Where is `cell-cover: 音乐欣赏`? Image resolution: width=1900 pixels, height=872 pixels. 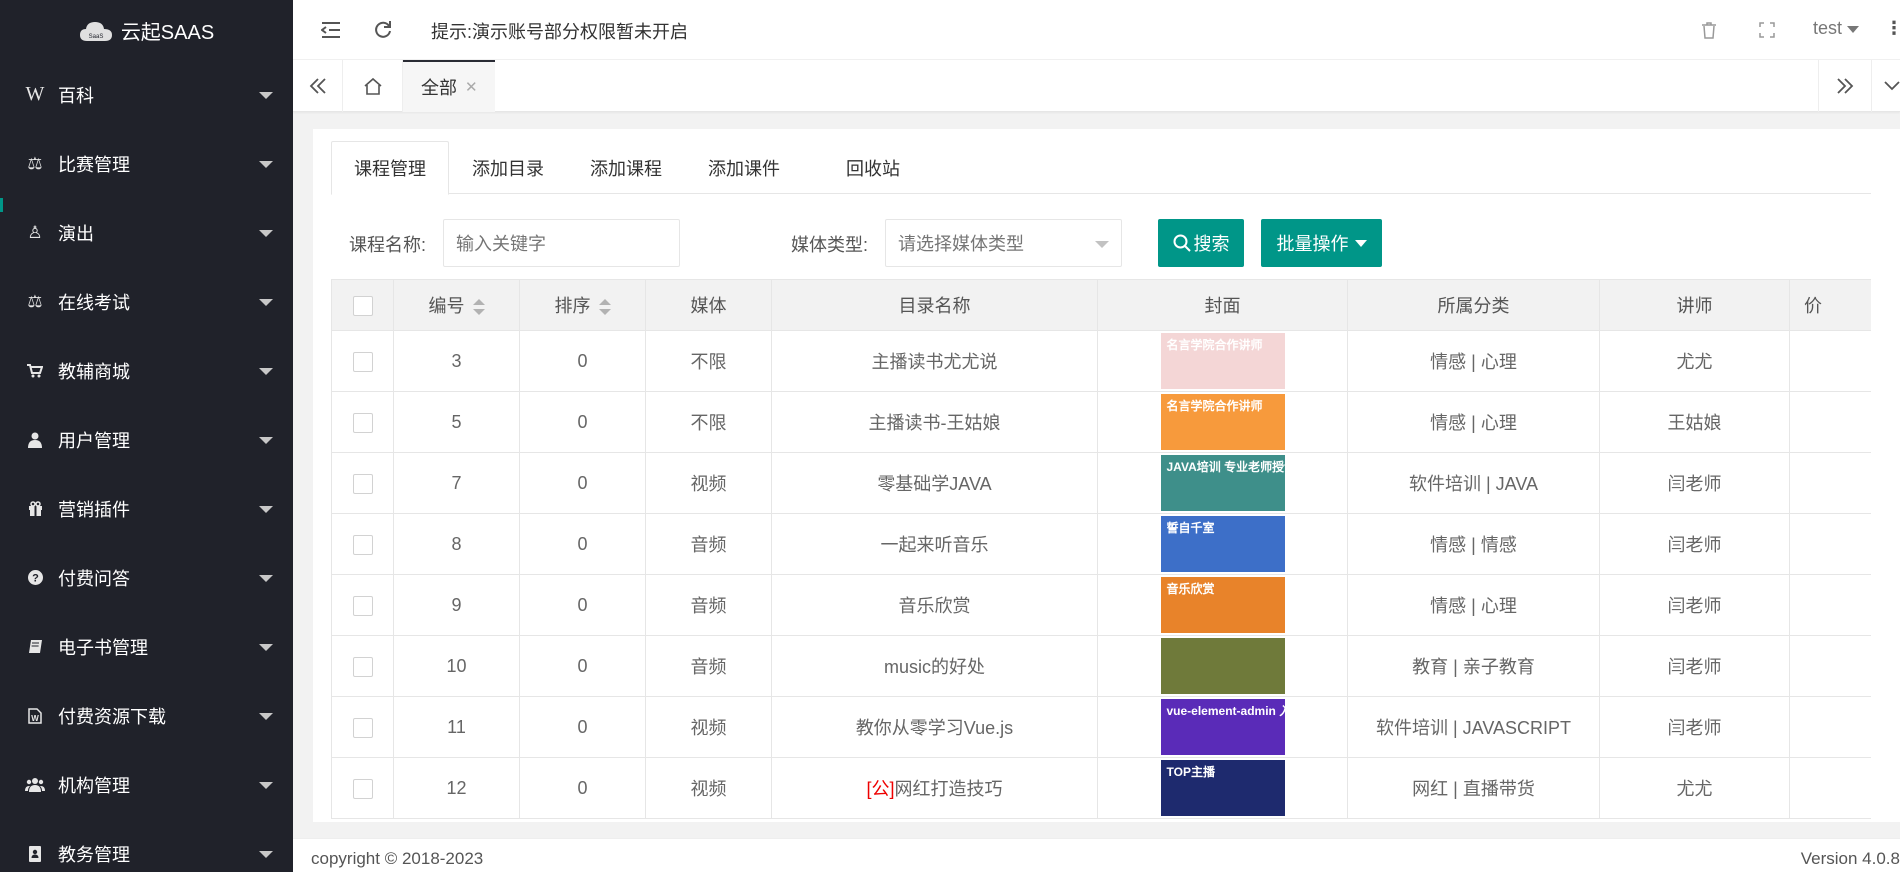
cell-cover: 音乐欣赏 is located at coordinates (1222, 605).